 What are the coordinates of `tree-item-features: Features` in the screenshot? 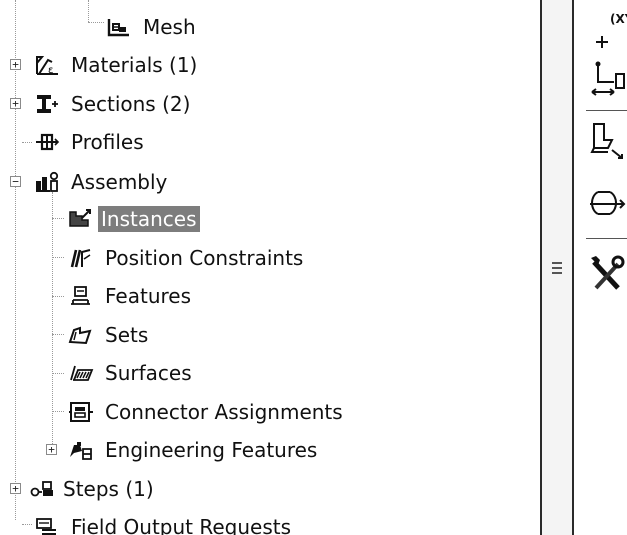 It's located at (131, 296).